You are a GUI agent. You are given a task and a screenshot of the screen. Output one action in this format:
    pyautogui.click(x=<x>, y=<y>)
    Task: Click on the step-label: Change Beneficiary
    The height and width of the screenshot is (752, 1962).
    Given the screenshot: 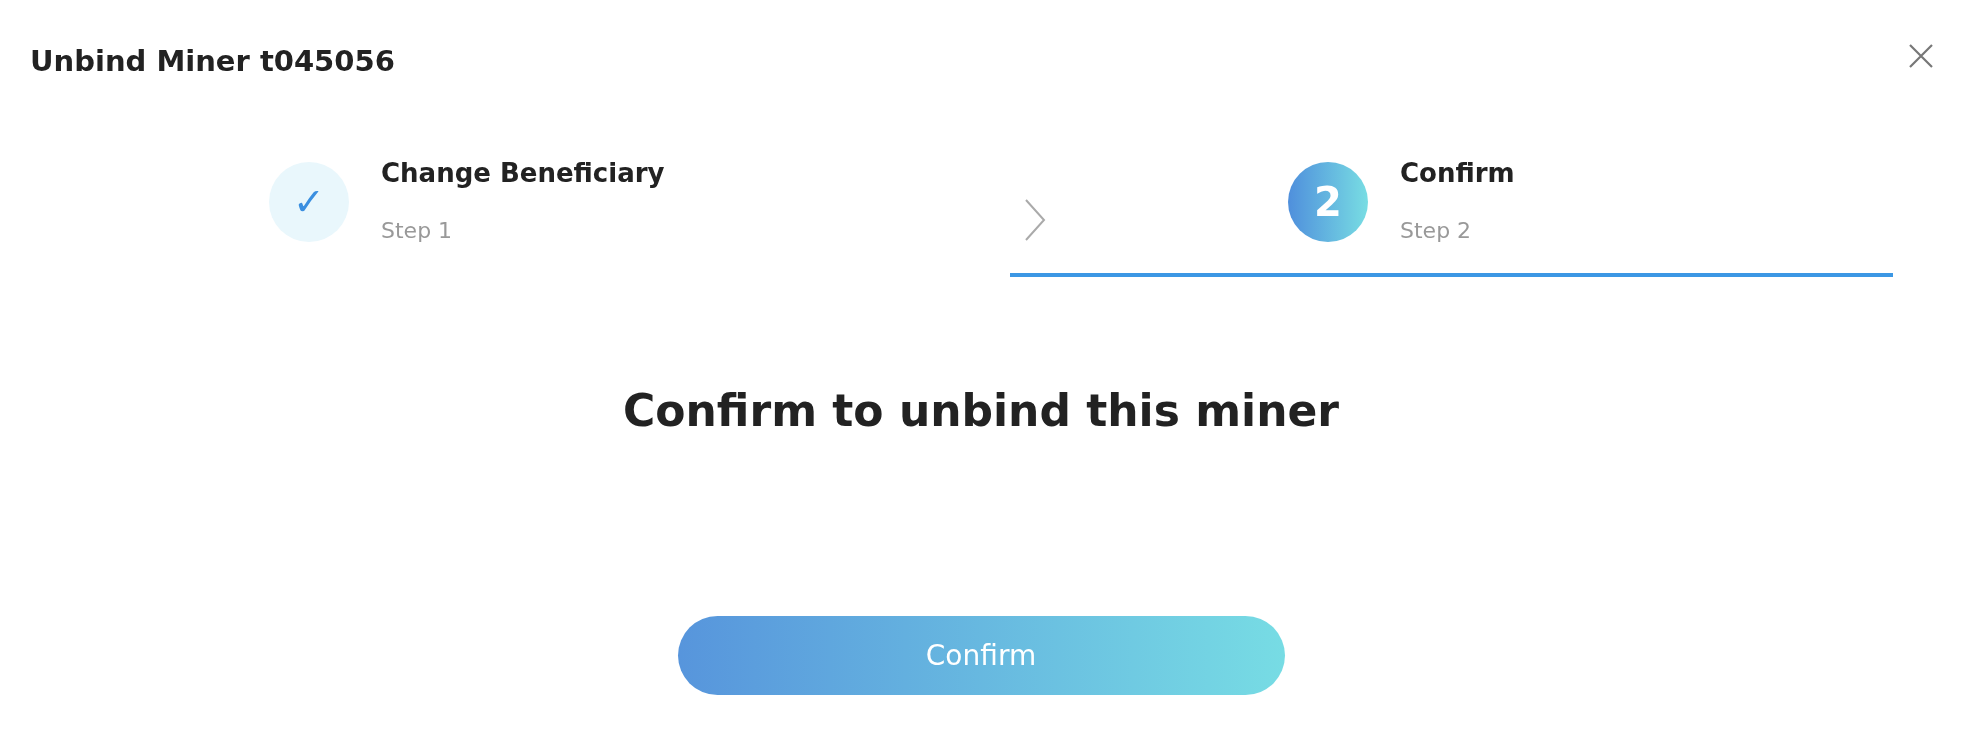 What is the action you would take?
    pyautogui.click(x=523, y=173)
    